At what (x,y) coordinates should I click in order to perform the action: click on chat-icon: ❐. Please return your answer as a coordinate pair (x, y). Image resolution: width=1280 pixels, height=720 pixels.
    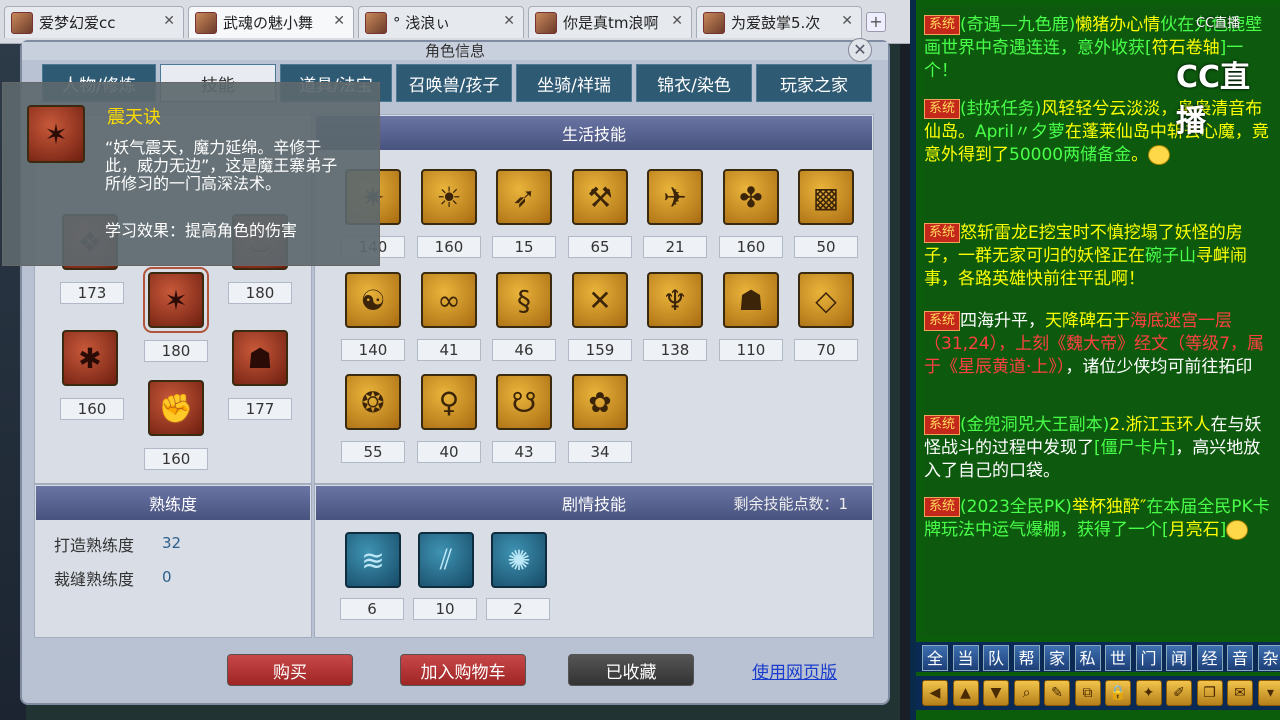
    Looking at the image, I should click on (1209, 693).